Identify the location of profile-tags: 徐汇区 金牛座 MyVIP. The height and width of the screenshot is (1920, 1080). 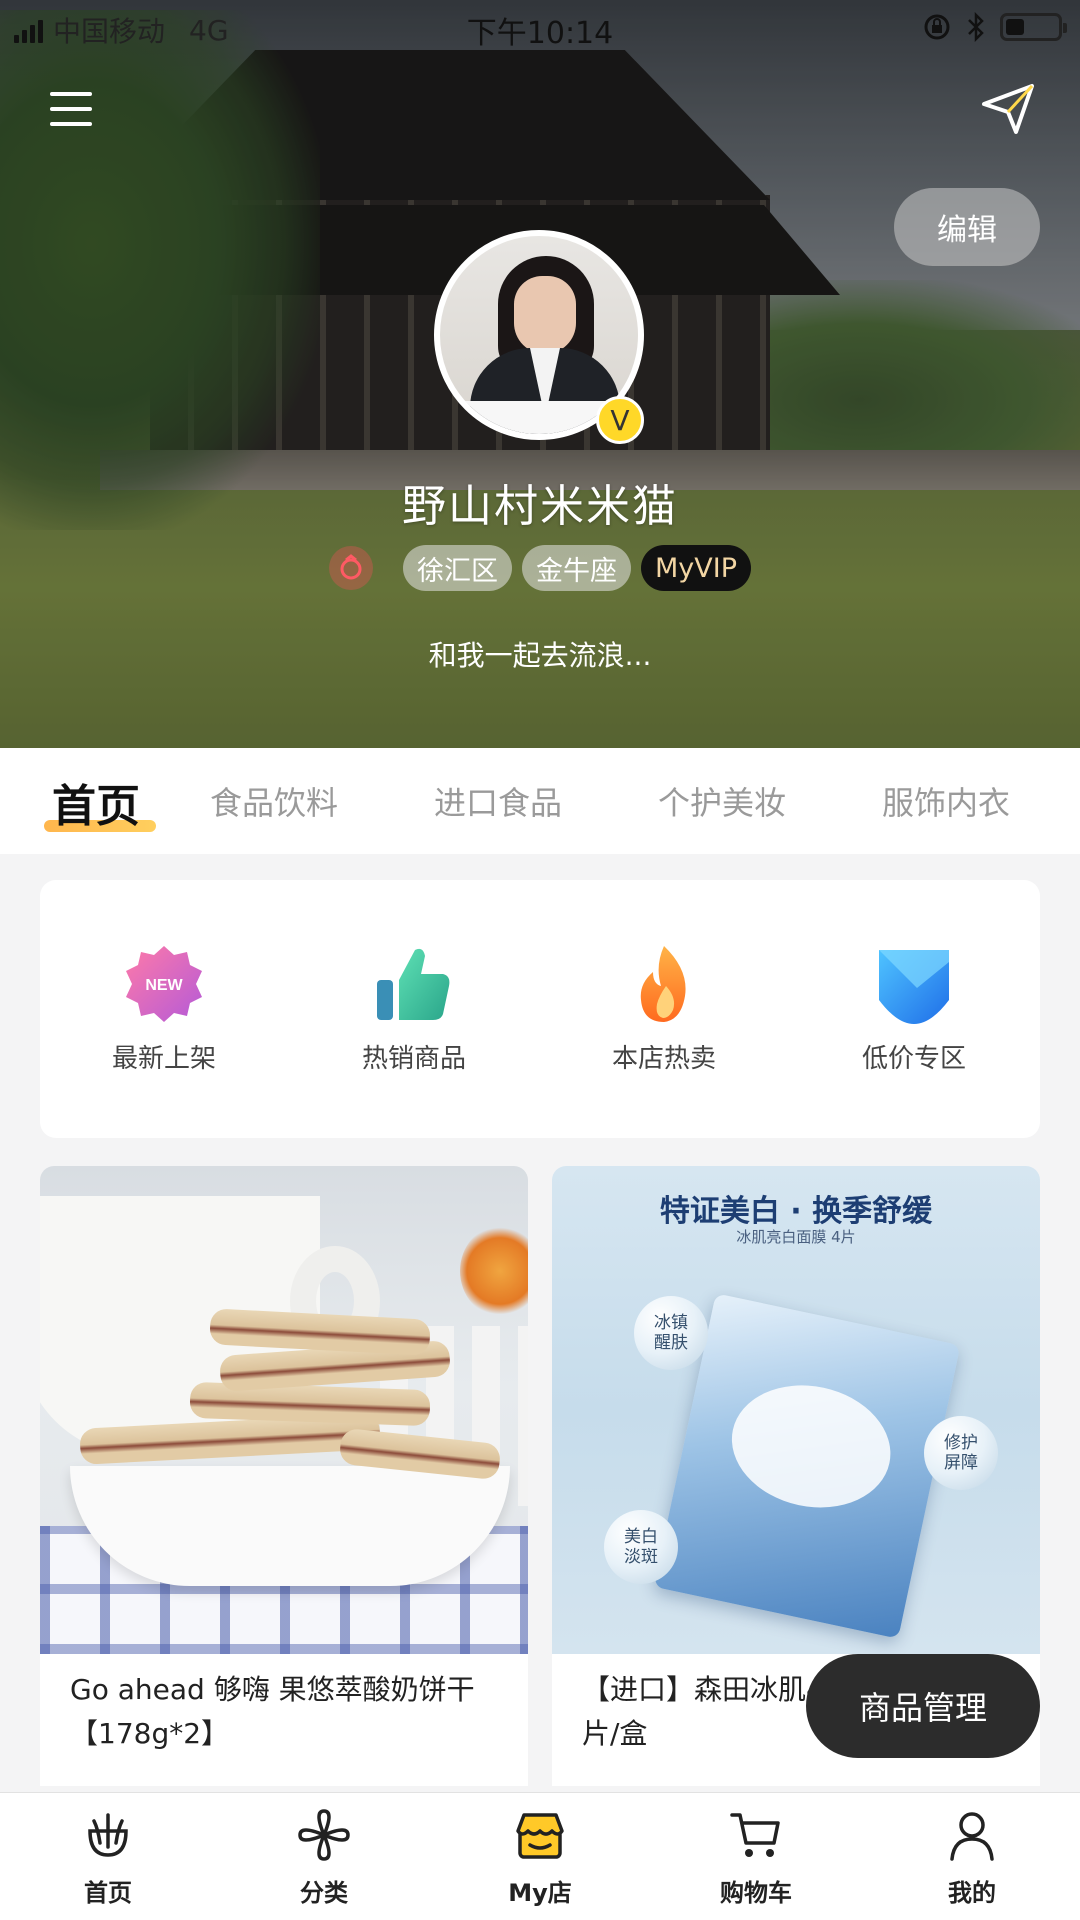
(540, 568).